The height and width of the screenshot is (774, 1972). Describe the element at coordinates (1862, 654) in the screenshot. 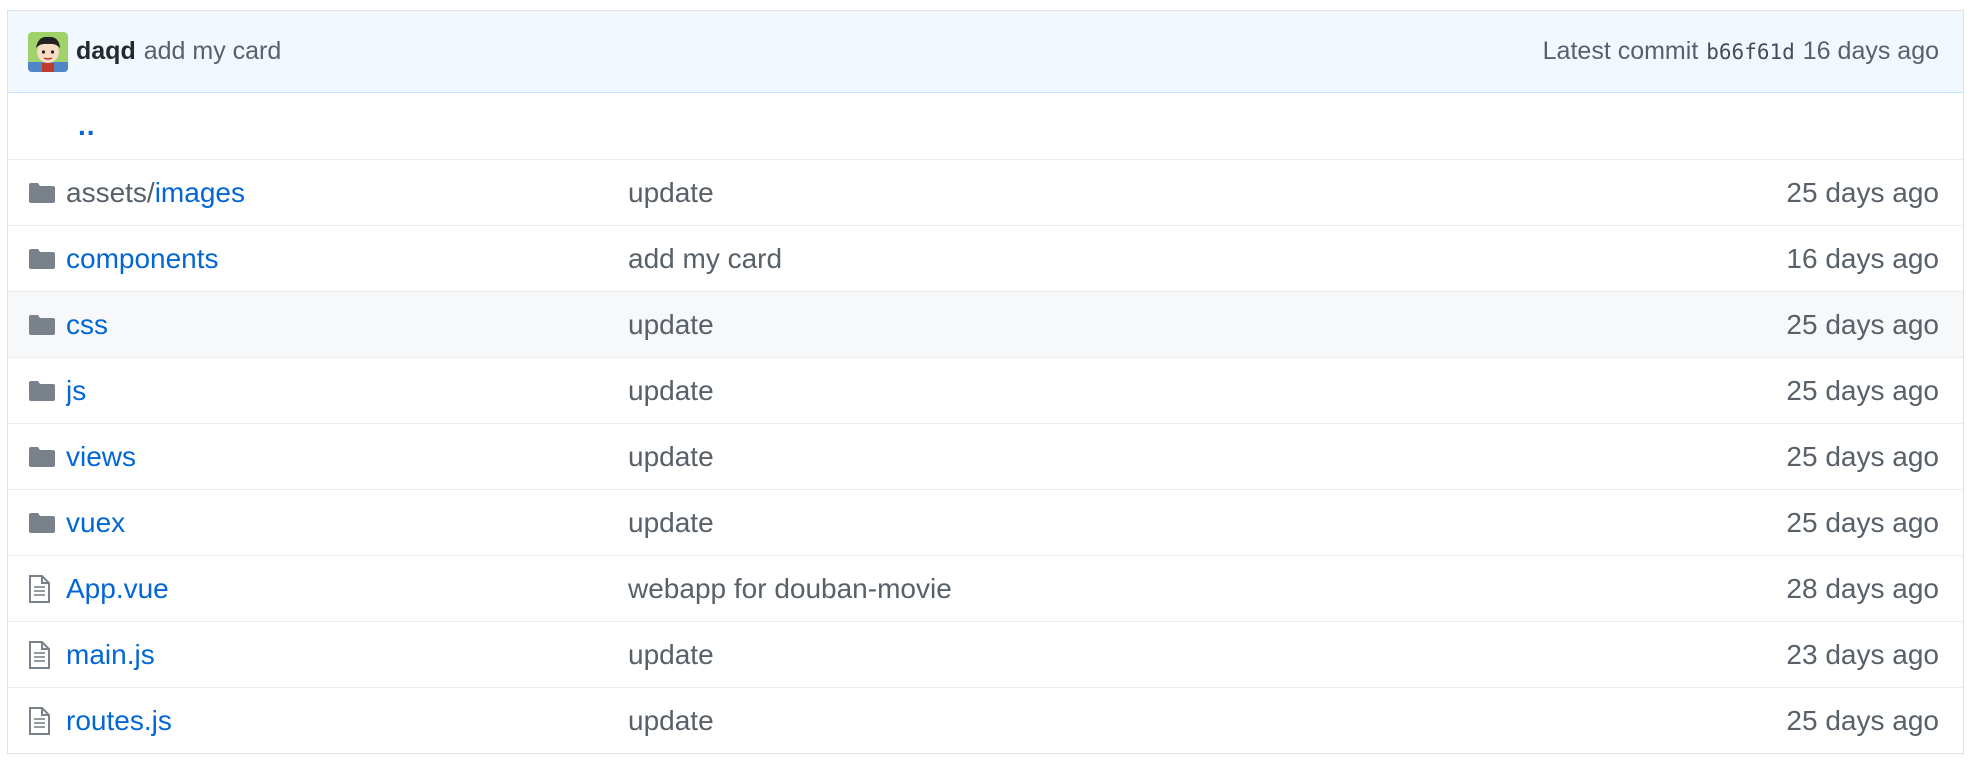

I see `file-age: 23 days ago` at that location.